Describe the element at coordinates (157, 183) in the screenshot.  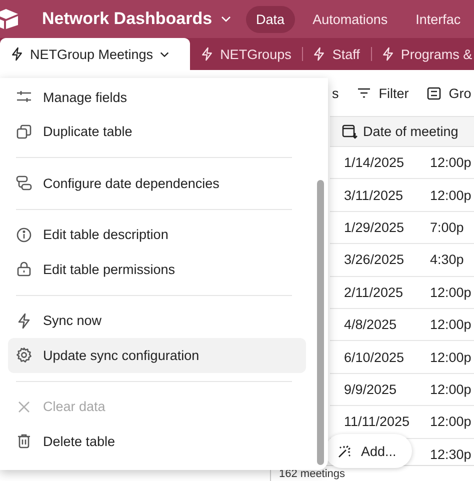
I see `menu-item: Configure date dependencies` at that location.